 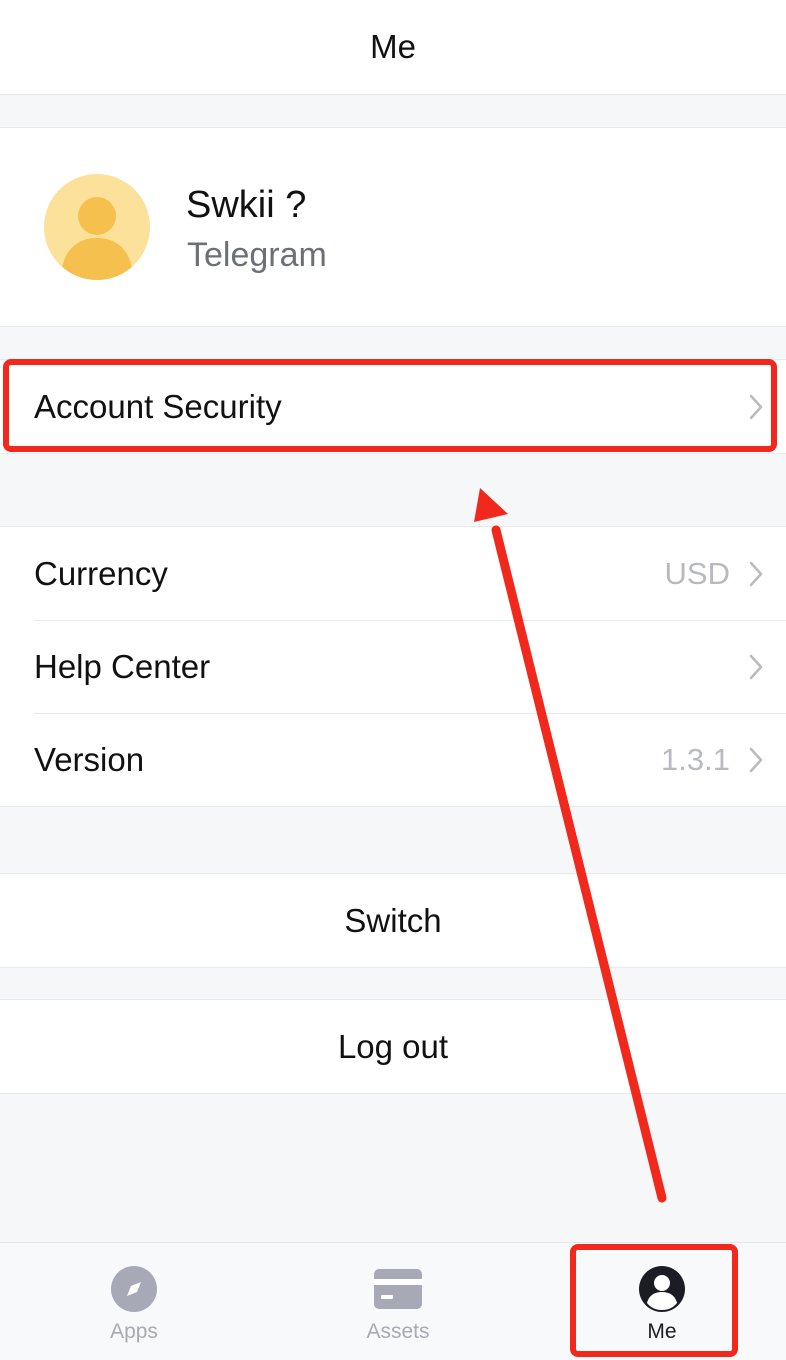 I want to click on switch-label: Switch, so click(x=393, y=920).